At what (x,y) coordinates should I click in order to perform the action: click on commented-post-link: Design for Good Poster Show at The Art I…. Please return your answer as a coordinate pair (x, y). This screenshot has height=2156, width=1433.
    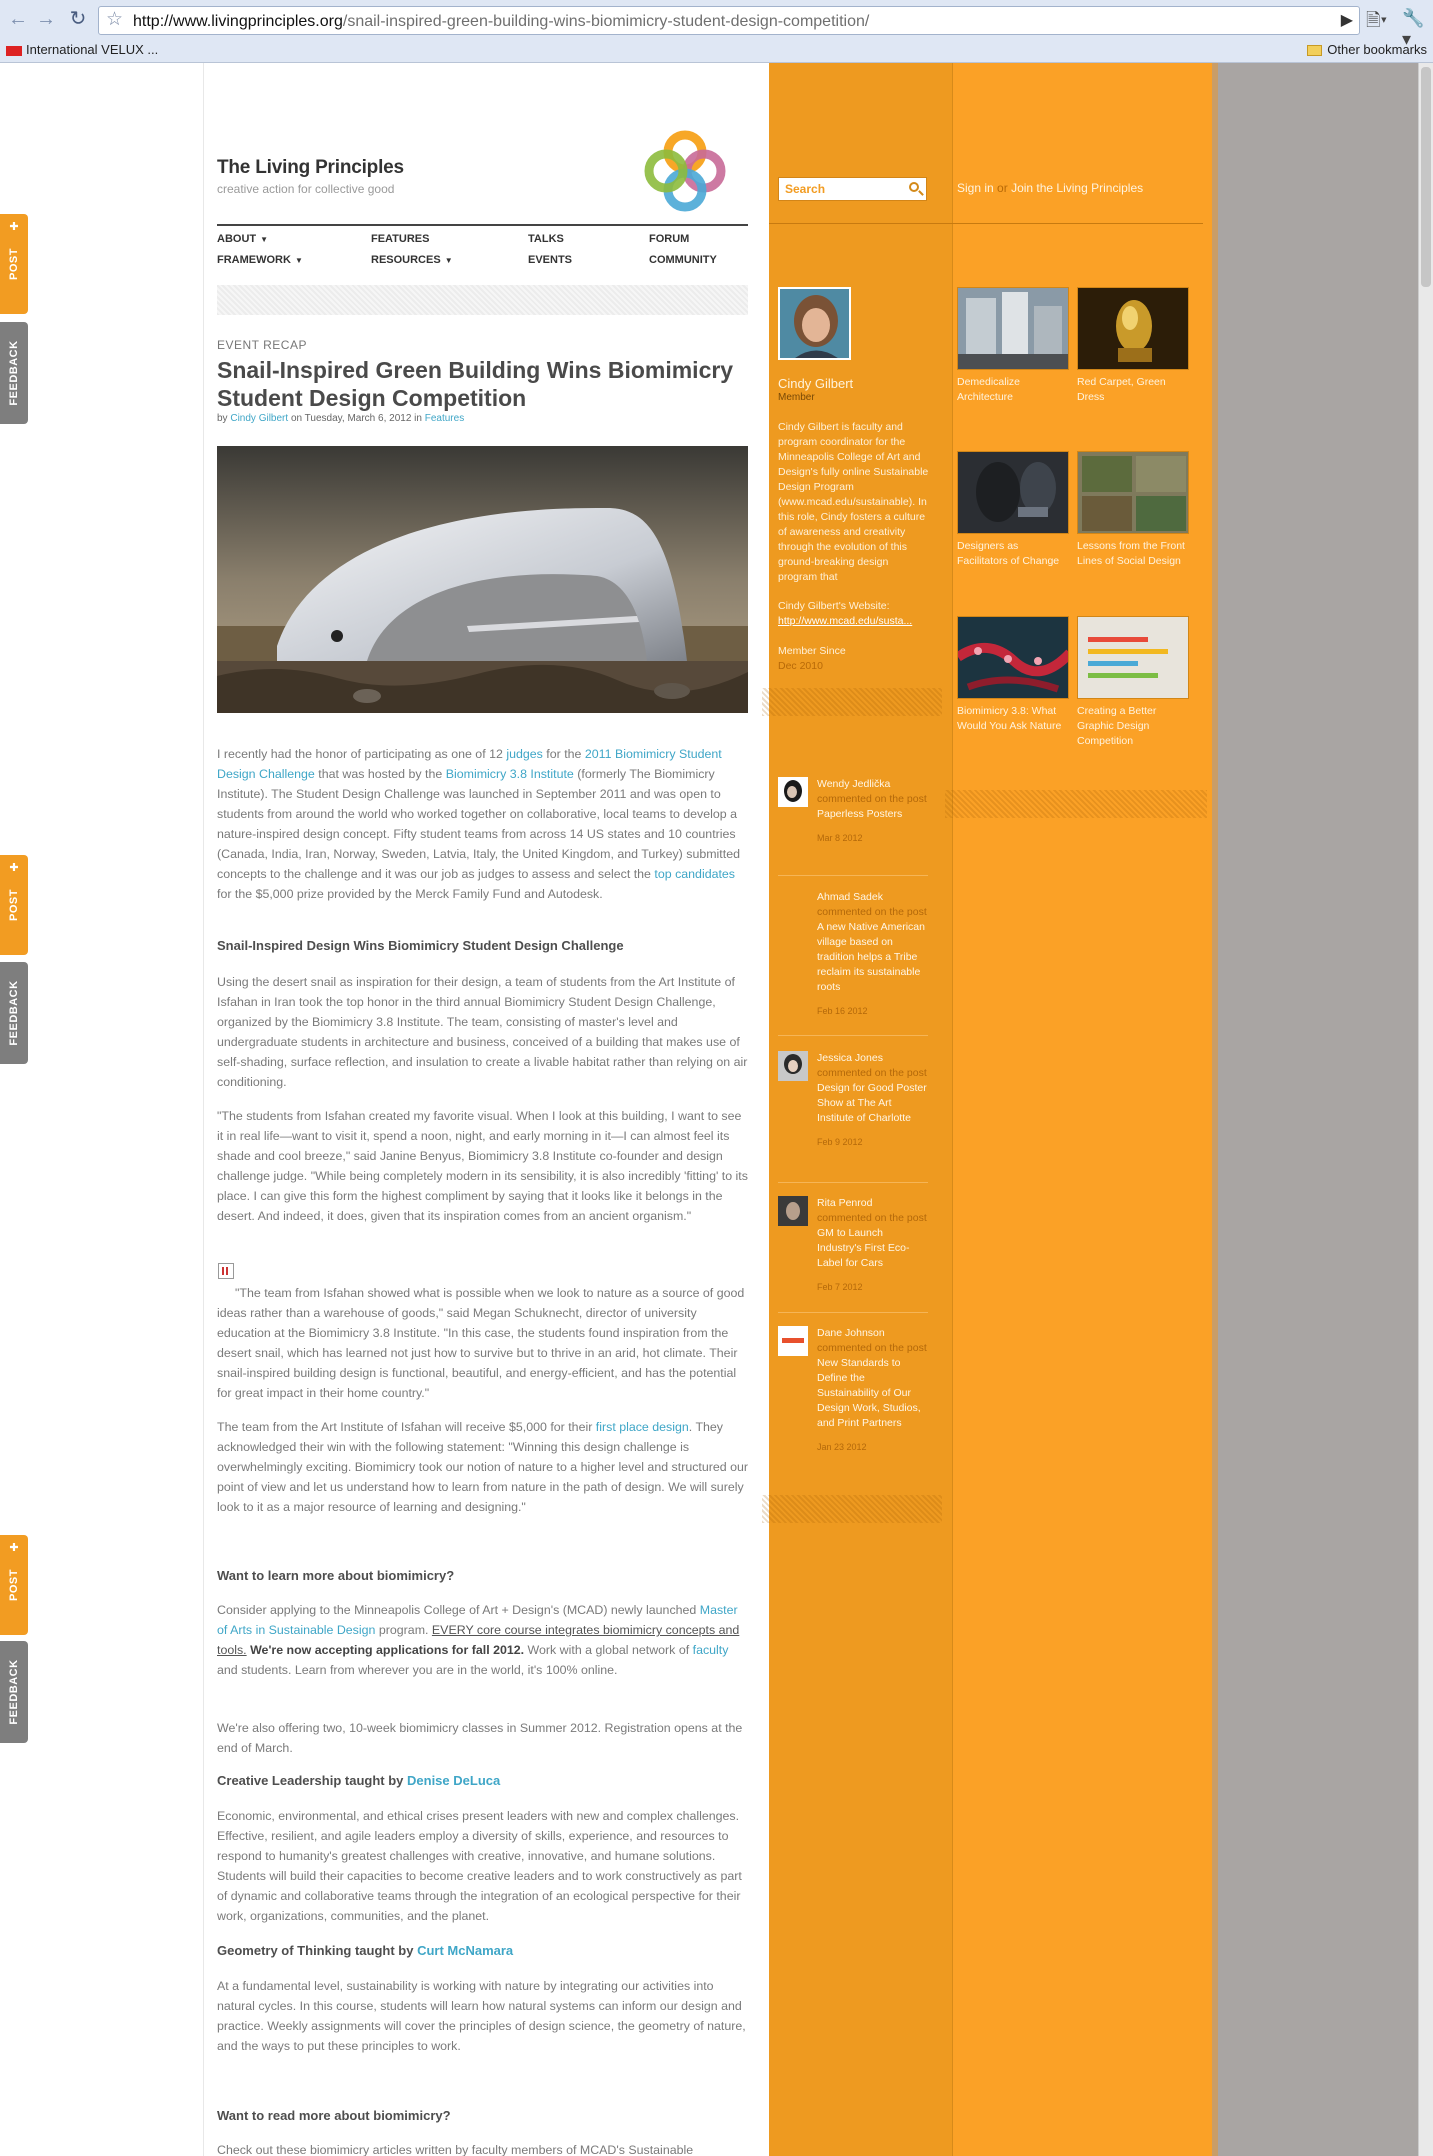
    Looking at the image, I should click on (872, 1103).